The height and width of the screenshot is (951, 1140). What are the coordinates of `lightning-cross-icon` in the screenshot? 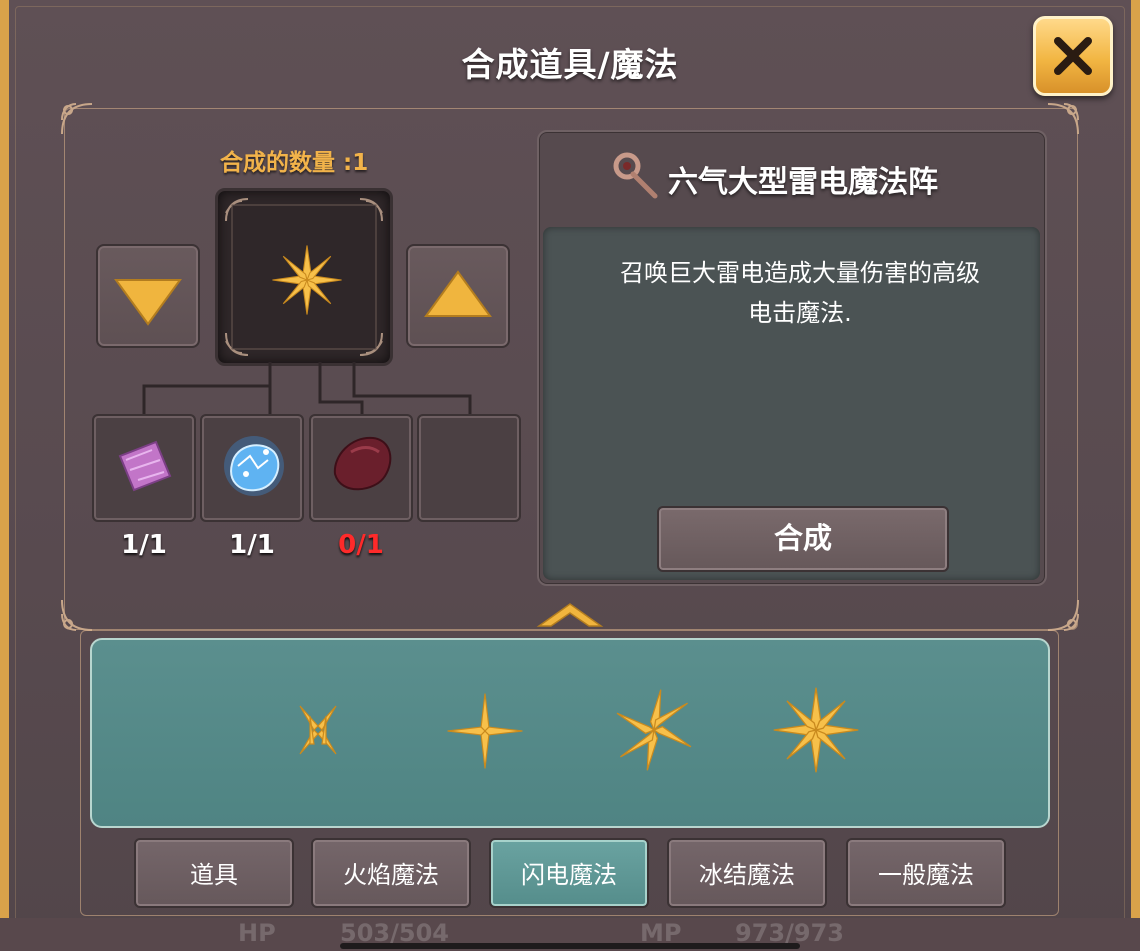 It's located at (485, 731).